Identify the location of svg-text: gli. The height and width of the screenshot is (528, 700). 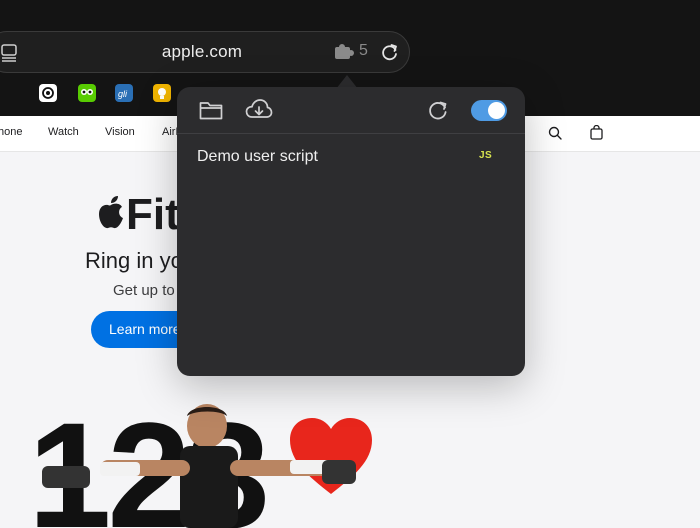
(123, 94).